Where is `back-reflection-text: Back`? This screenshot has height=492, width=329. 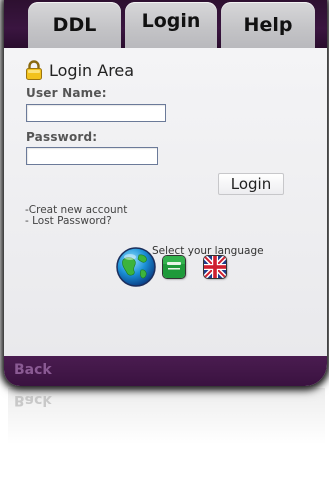 back-reflection-text: Back is located at coordinates (33, 400).